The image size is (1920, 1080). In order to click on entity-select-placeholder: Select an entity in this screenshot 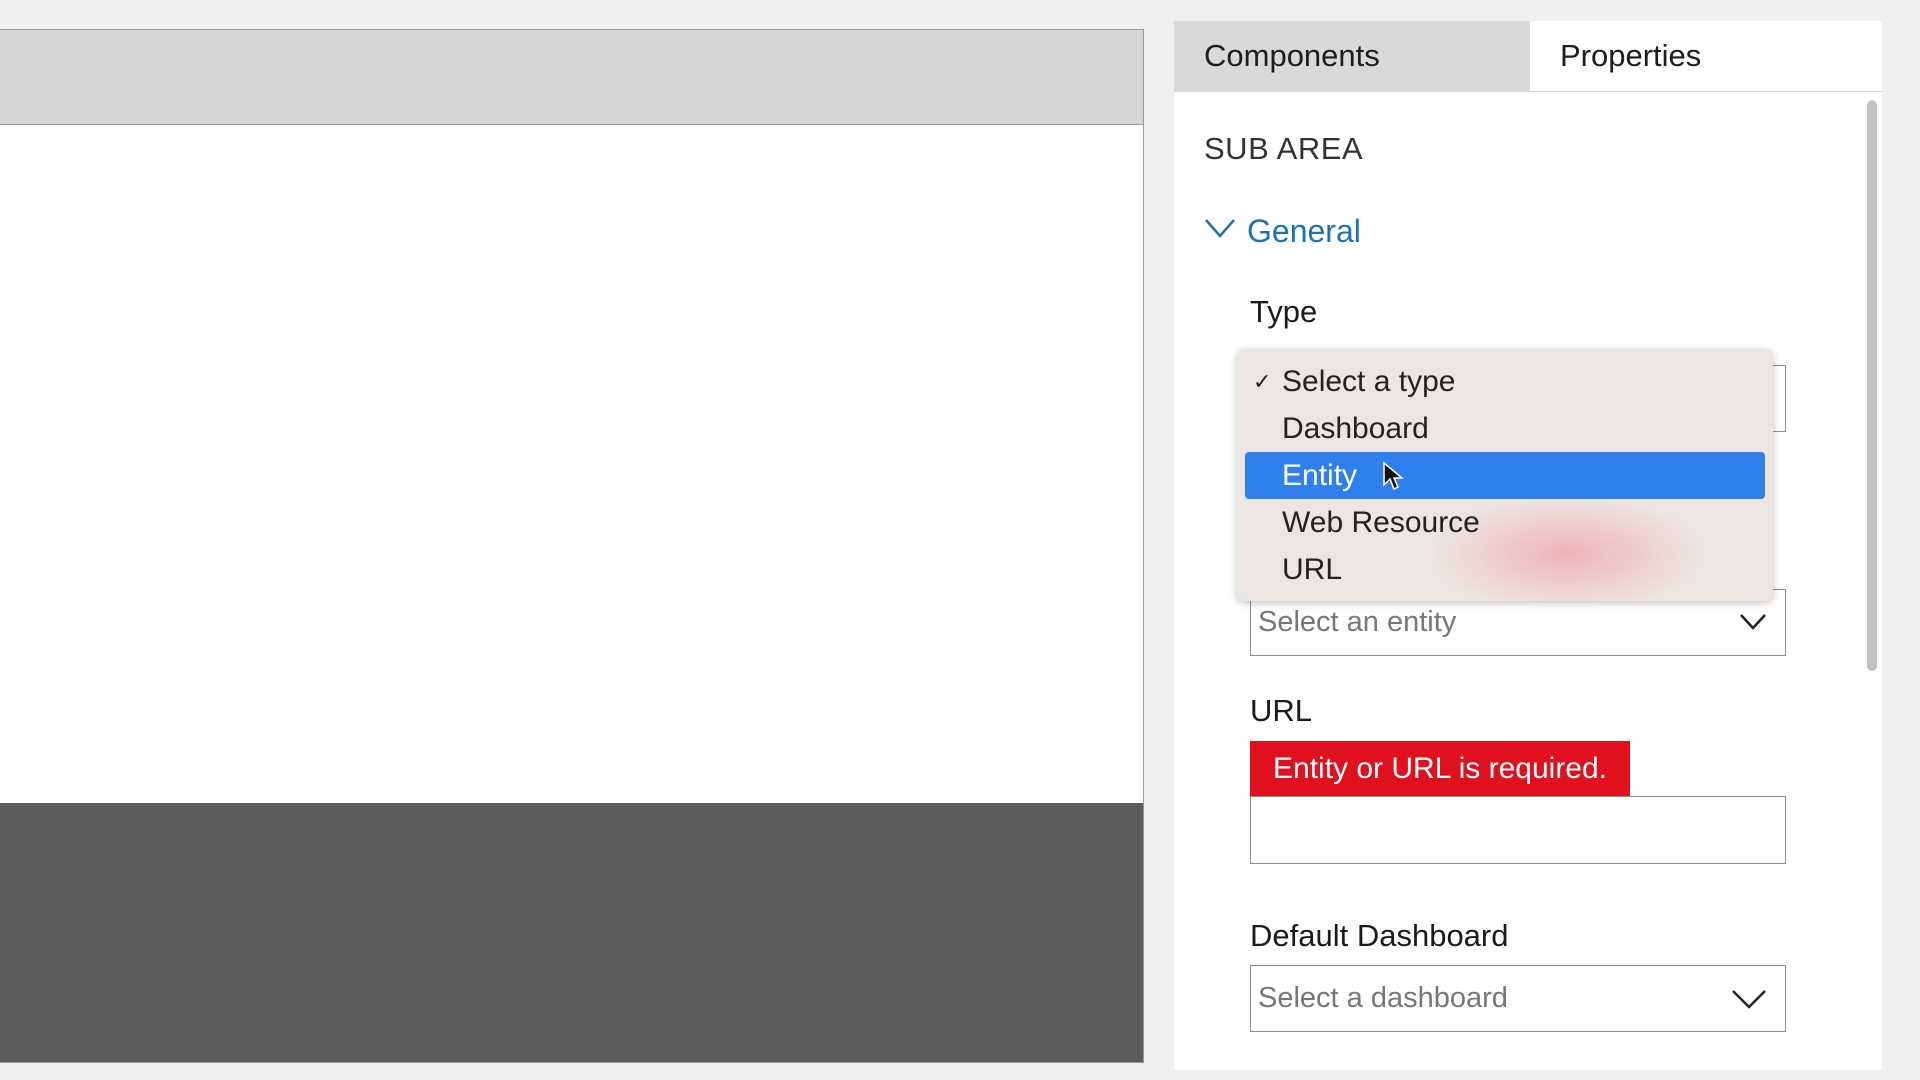, I will do `click(1357, 622)`.